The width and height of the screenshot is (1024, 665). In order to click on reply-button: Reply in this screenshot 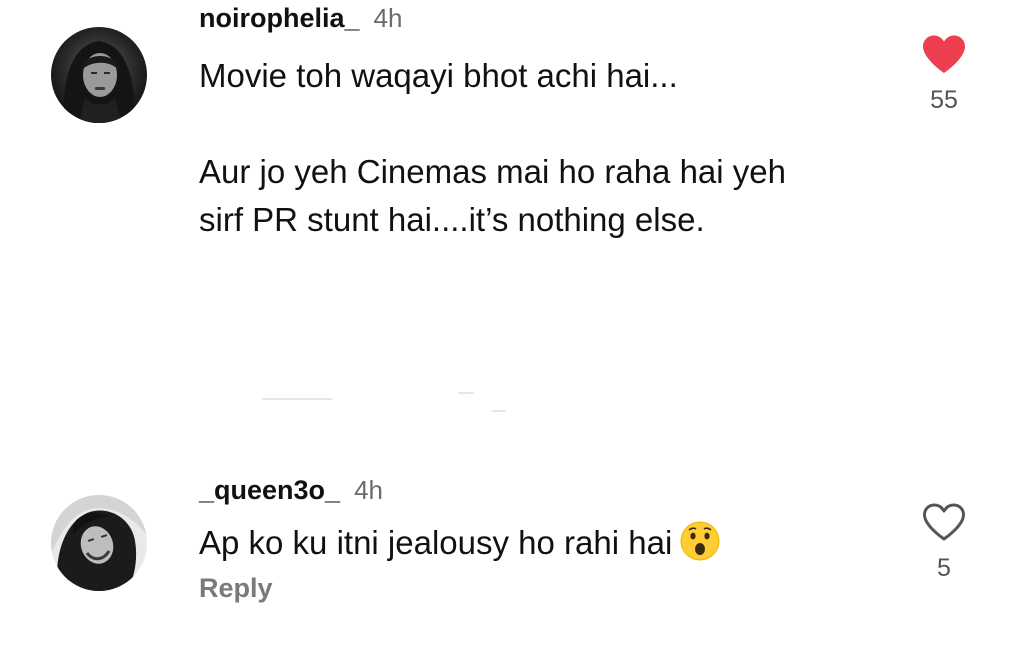, I will do `click(236, 588)`.